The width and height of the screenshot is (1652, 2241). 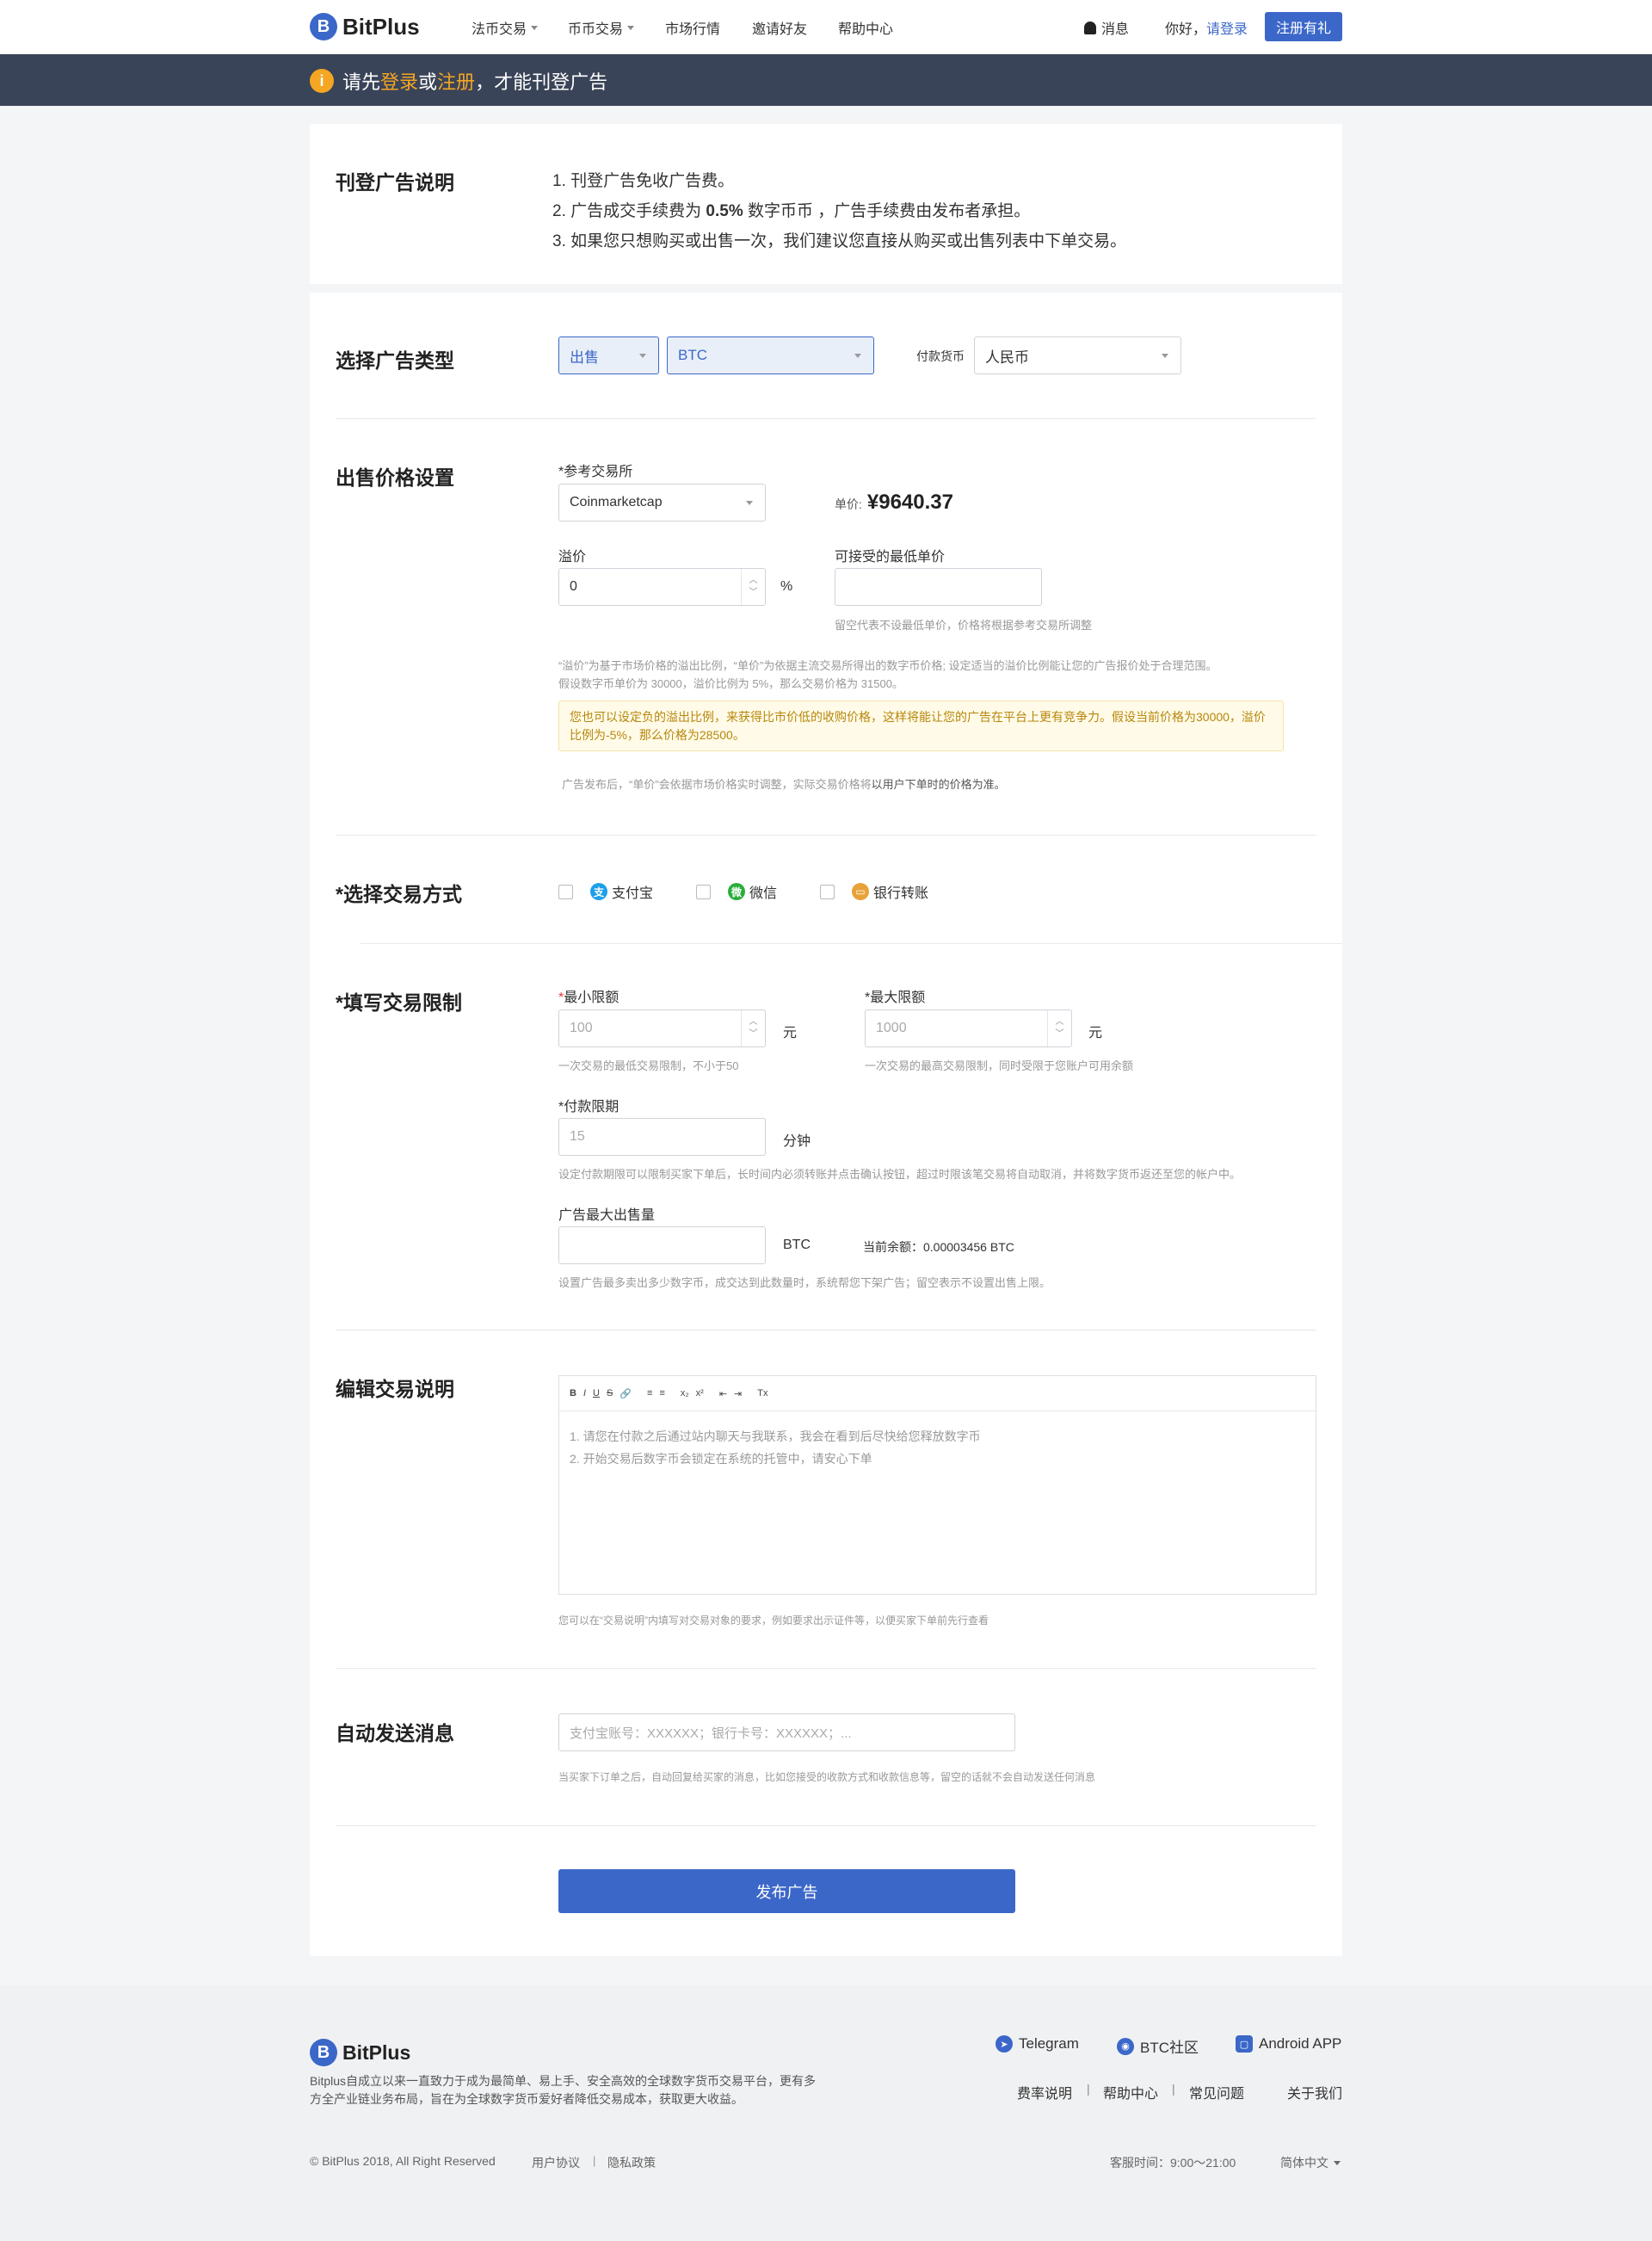 I want to click on max-limit-stepper: ︿ ﹀, so click(x=1059, y=1028).